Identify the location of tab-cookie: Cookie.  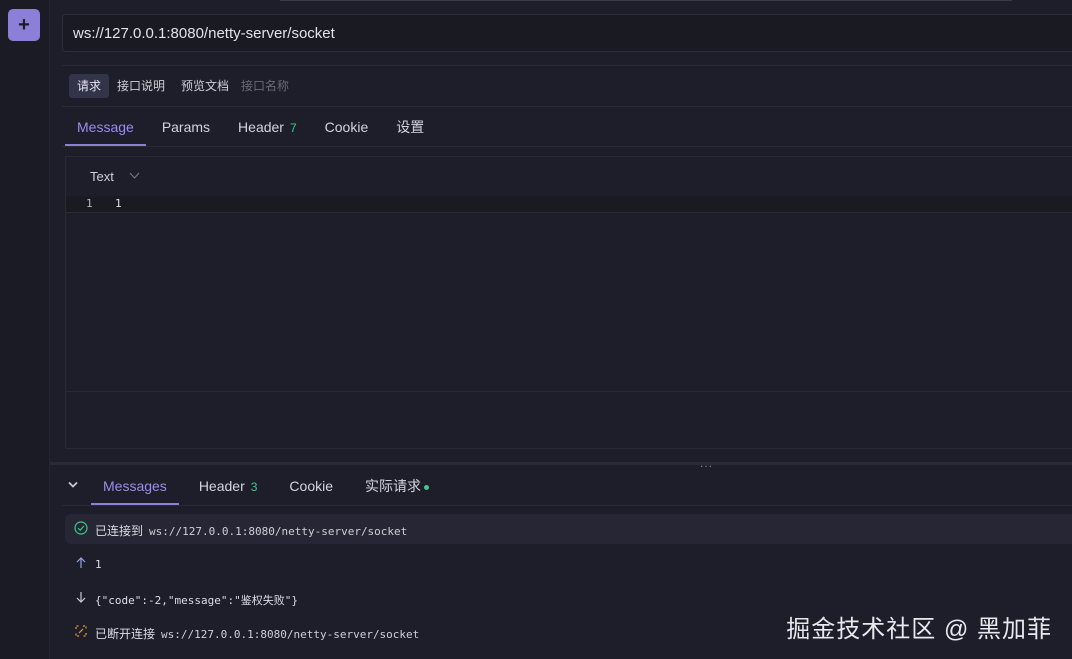
(347, 127).